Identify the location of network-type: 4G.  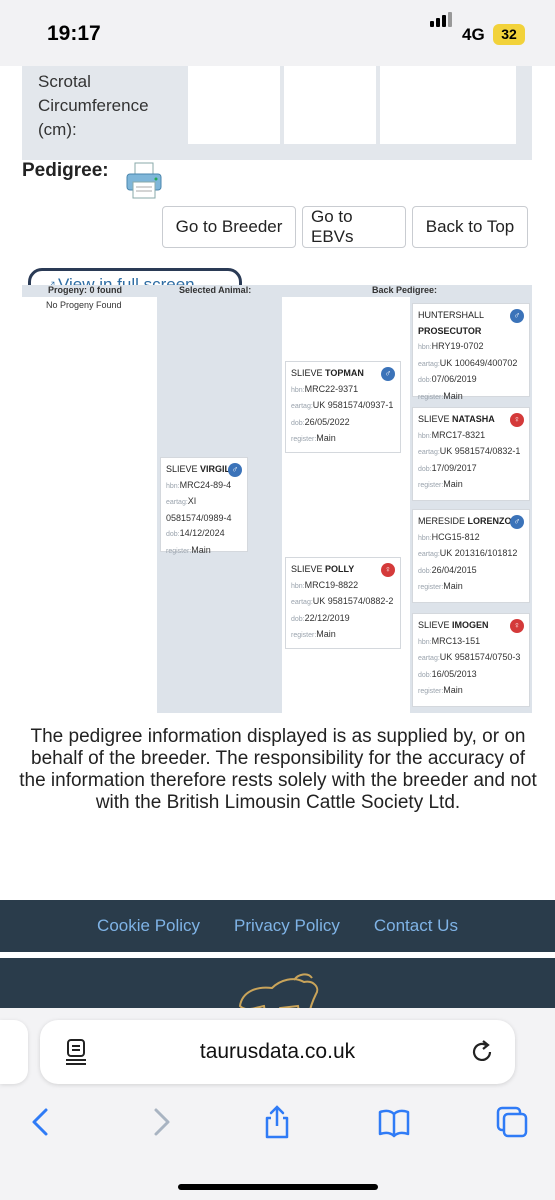
(473, 34).